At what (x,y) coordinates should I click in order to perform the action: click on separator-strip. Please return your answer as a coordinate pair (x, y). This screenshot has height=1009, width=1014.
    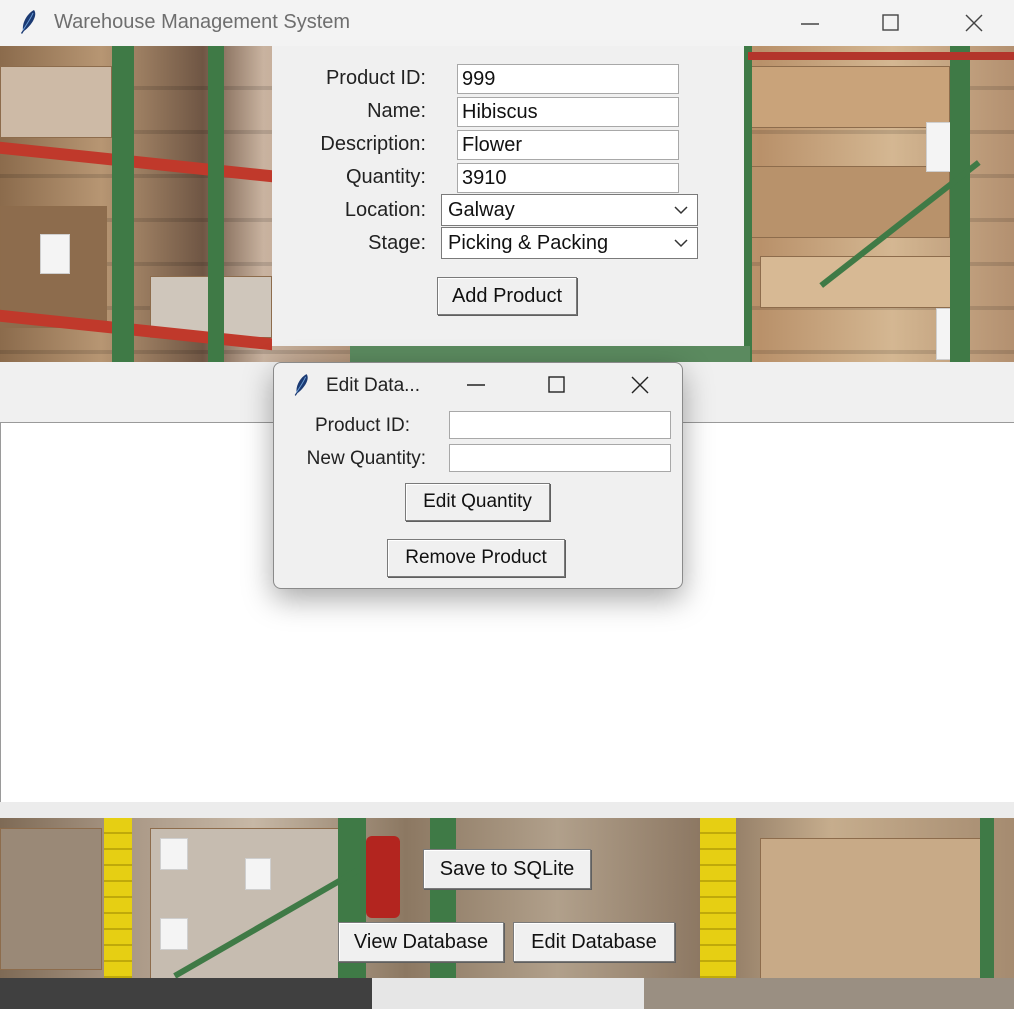
    Looking at the image, I should click on (507, 810).